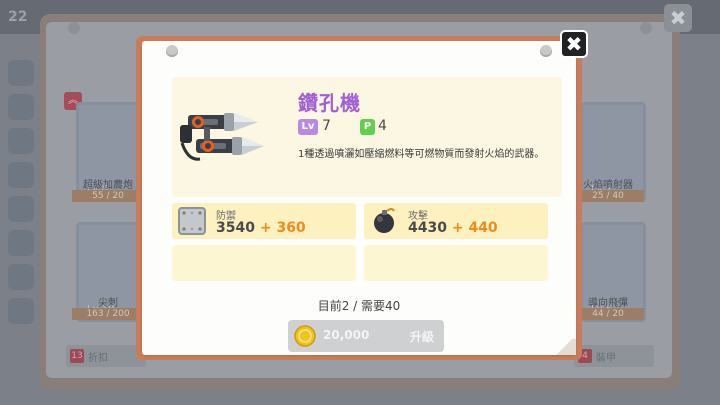 The height and width of the screenshot is (405, 720). I want to click on stat-value: 4430 + 440, so click(453, 228).